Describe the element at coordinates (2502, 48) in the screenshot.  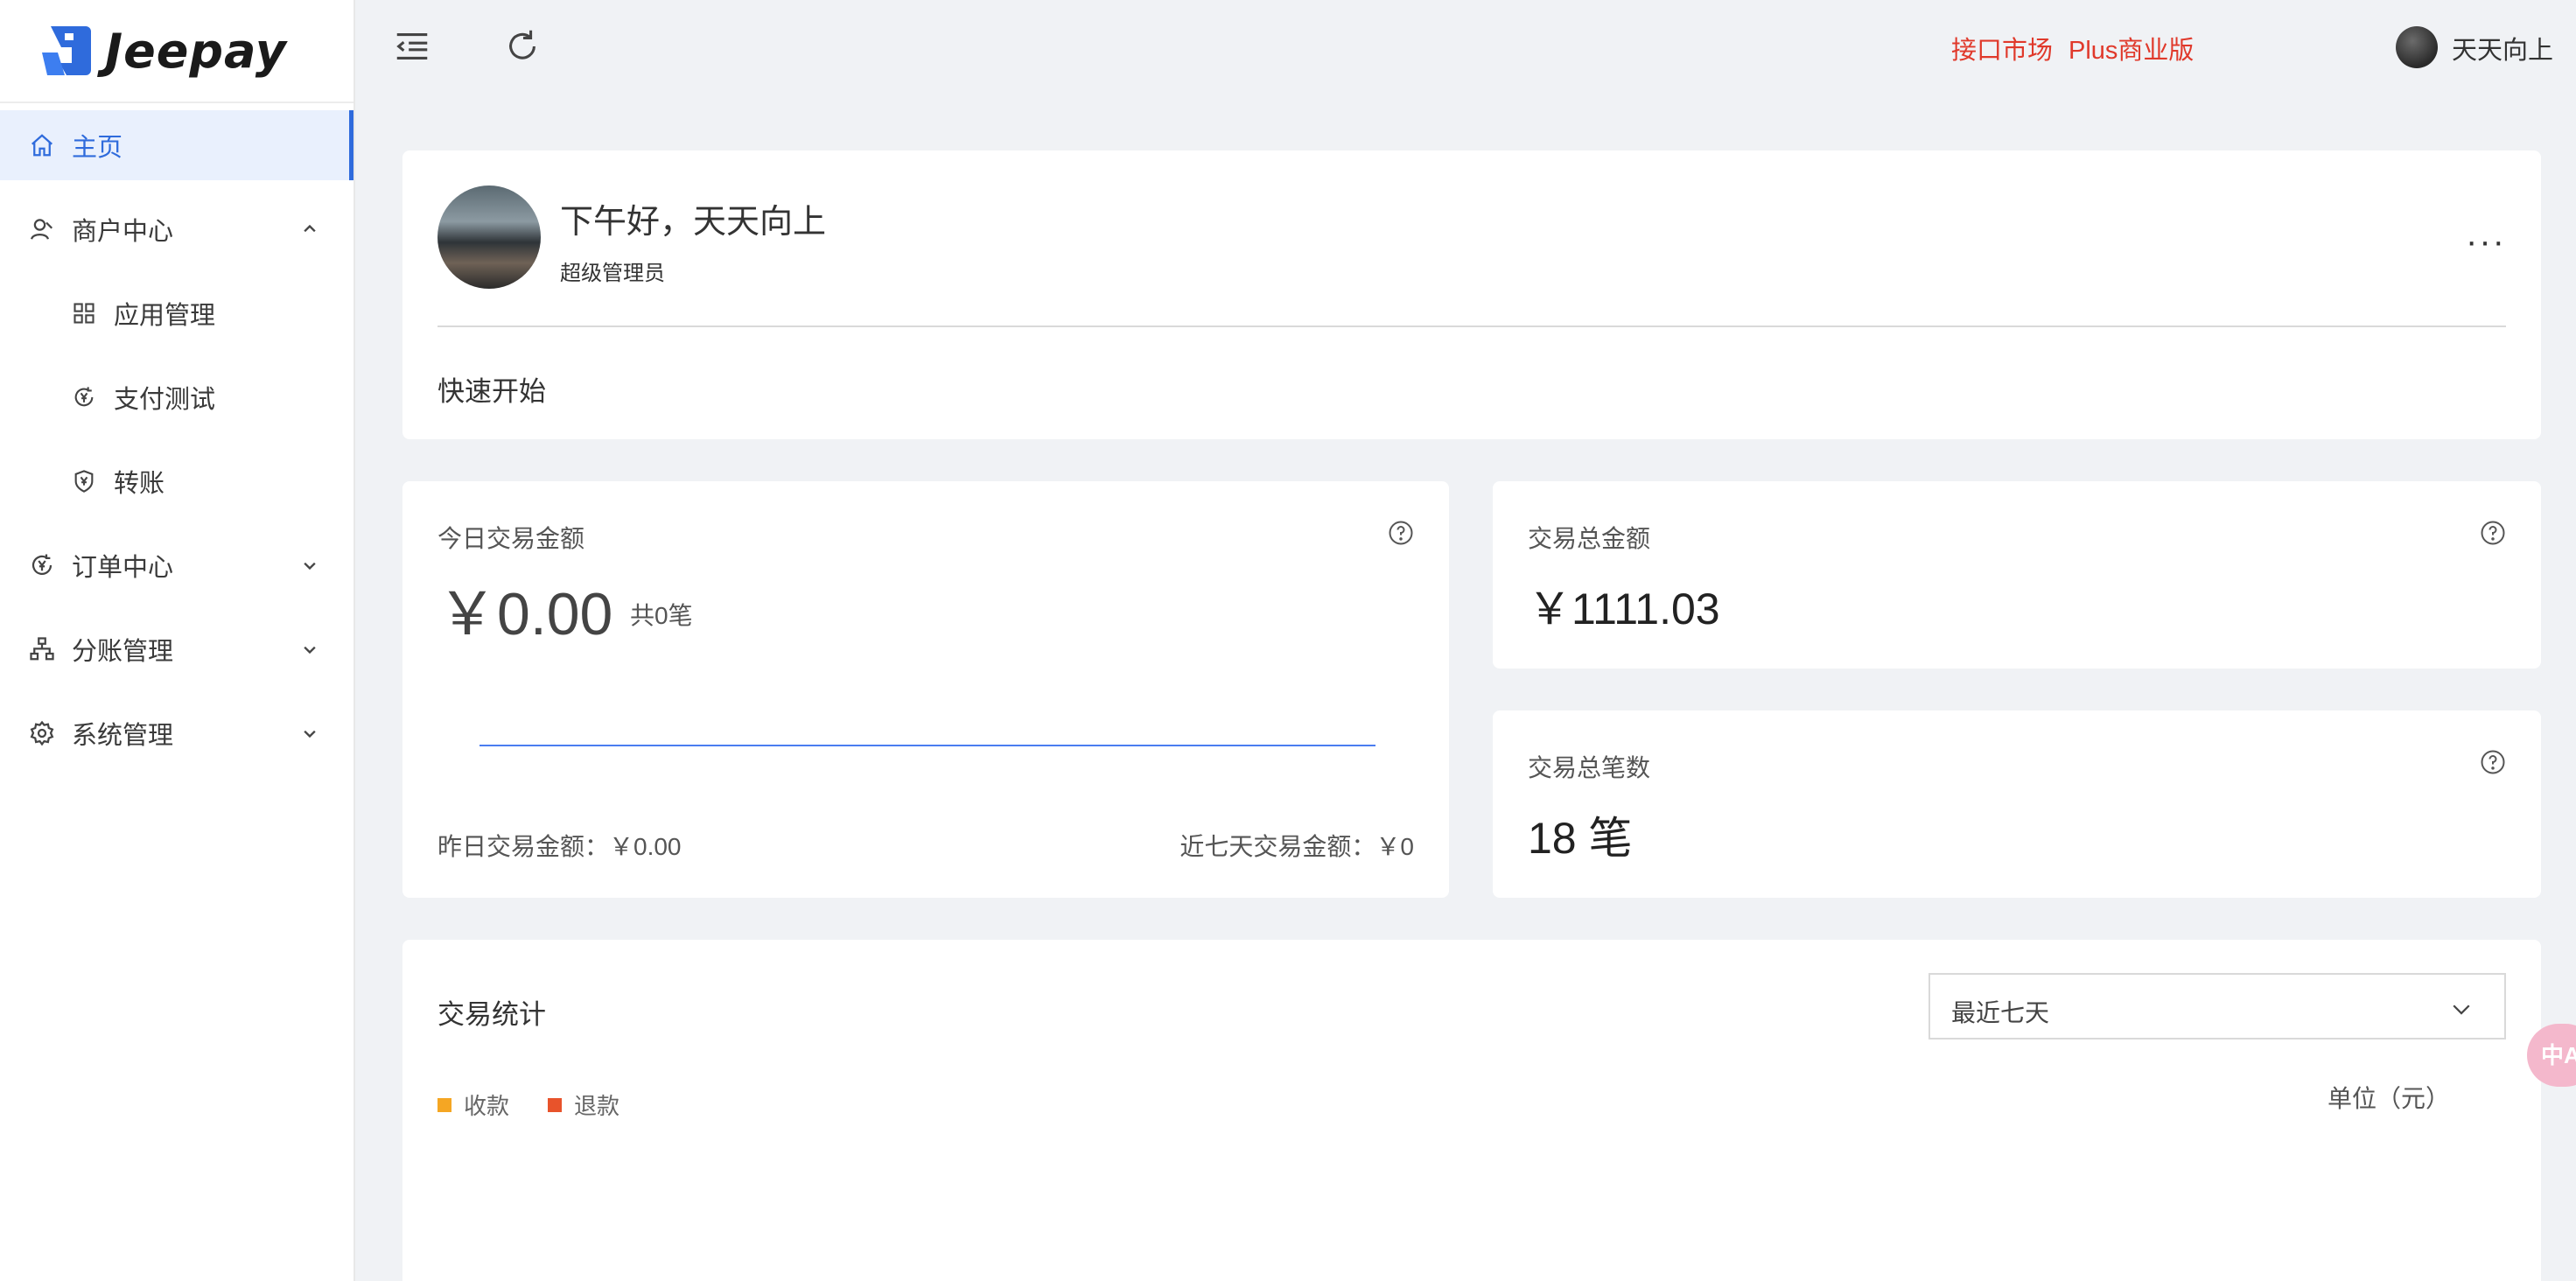
I see `username: 天天向上` at that location.